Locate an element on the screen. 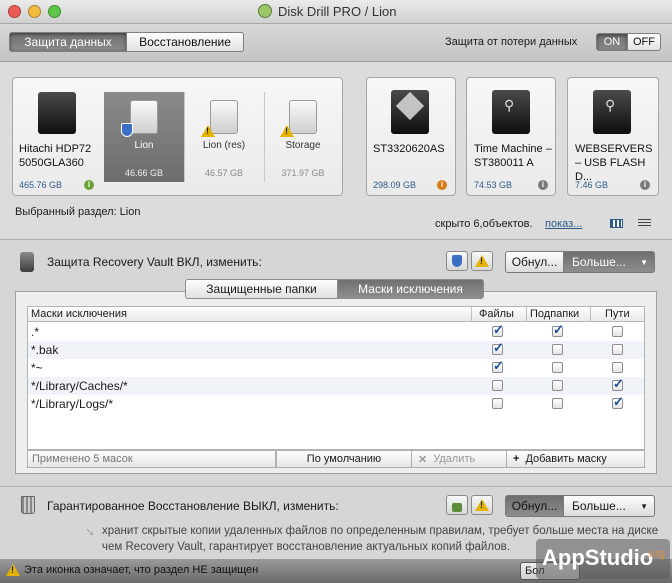  delete-mask-button: ✕ Удалить is located at coordinates (459, 459).